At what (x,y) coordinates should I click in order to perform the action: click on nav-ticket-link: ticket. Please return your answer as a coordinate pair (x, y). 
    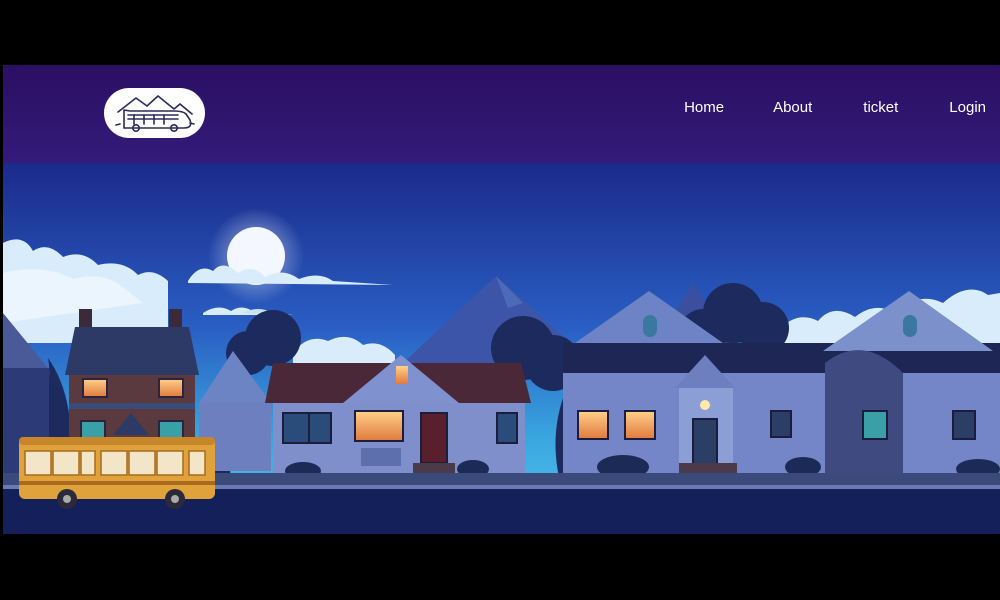
    Looking at the image, I should click on (880, 107).